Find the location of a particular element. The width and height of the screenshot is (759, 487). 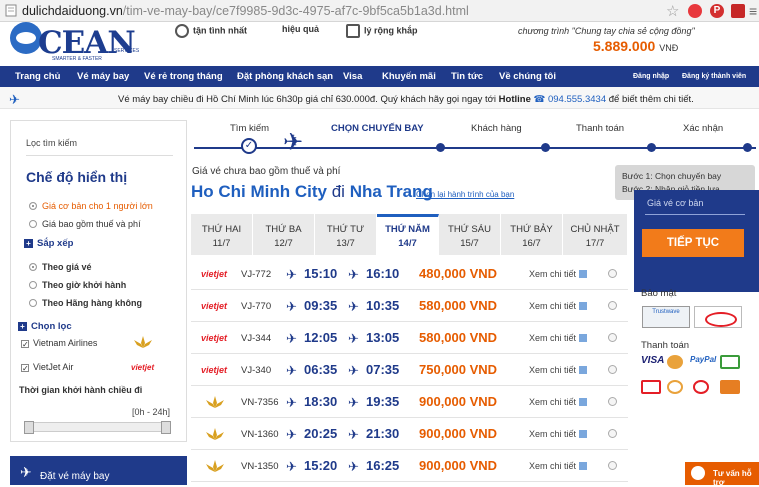

day-date: 16/7 is located at coordinates (531, 243).